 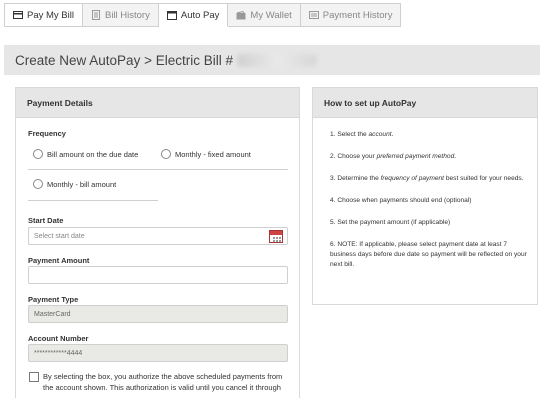 I want to click on radio-monthly-bill-amount: Monthly - bill amount, so click(x=74, y=184).